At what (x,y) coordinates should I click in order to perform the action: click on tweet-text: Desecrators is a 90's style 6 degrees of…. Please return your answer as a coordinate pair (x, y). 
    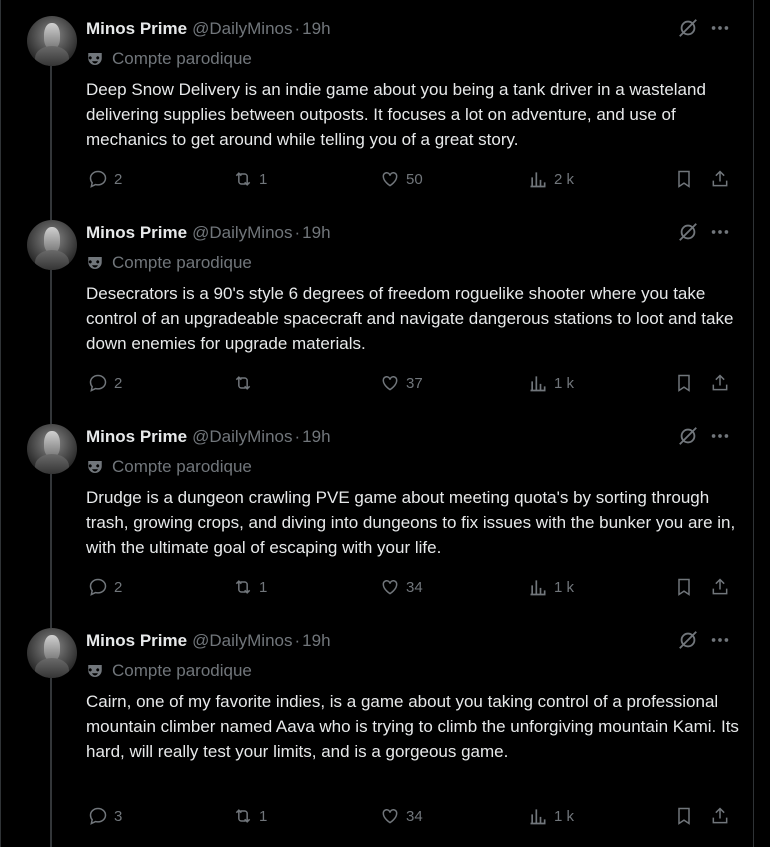
    Looking at the image, I should click on (410, 318).